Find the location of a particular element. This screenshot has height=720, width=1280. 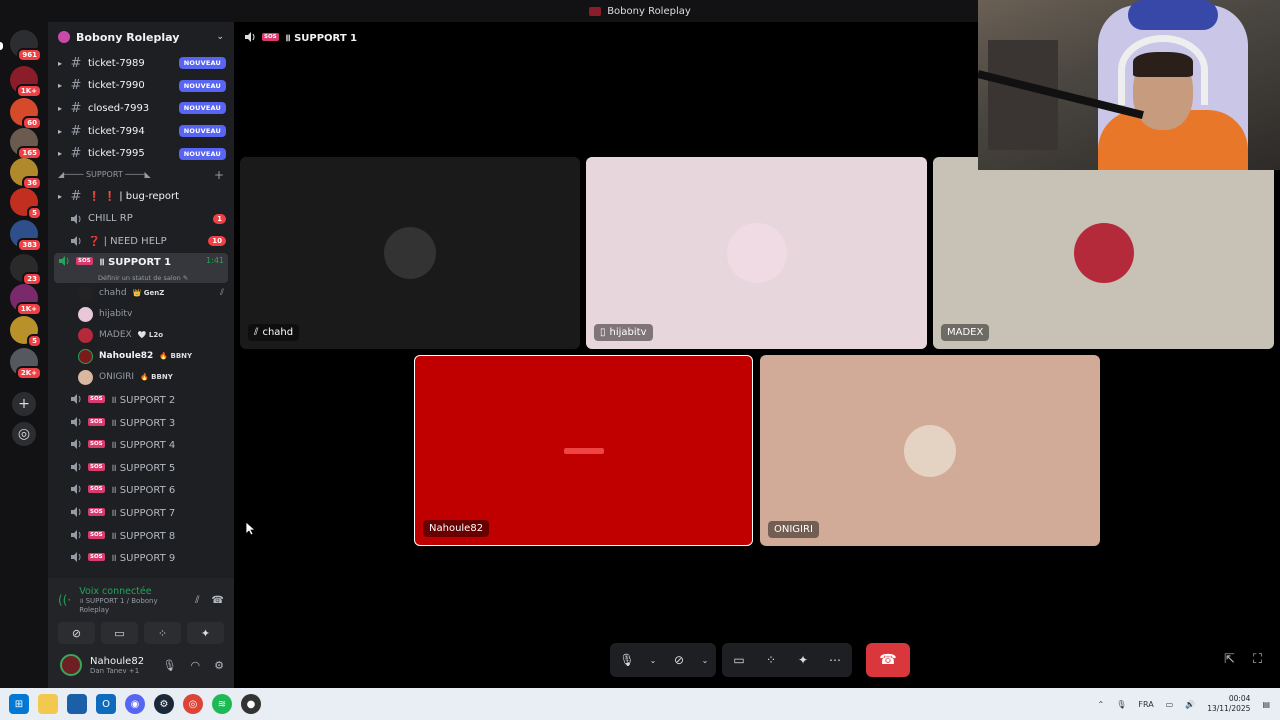

video-tile: MADEX is located at coordinates (1103, 253).